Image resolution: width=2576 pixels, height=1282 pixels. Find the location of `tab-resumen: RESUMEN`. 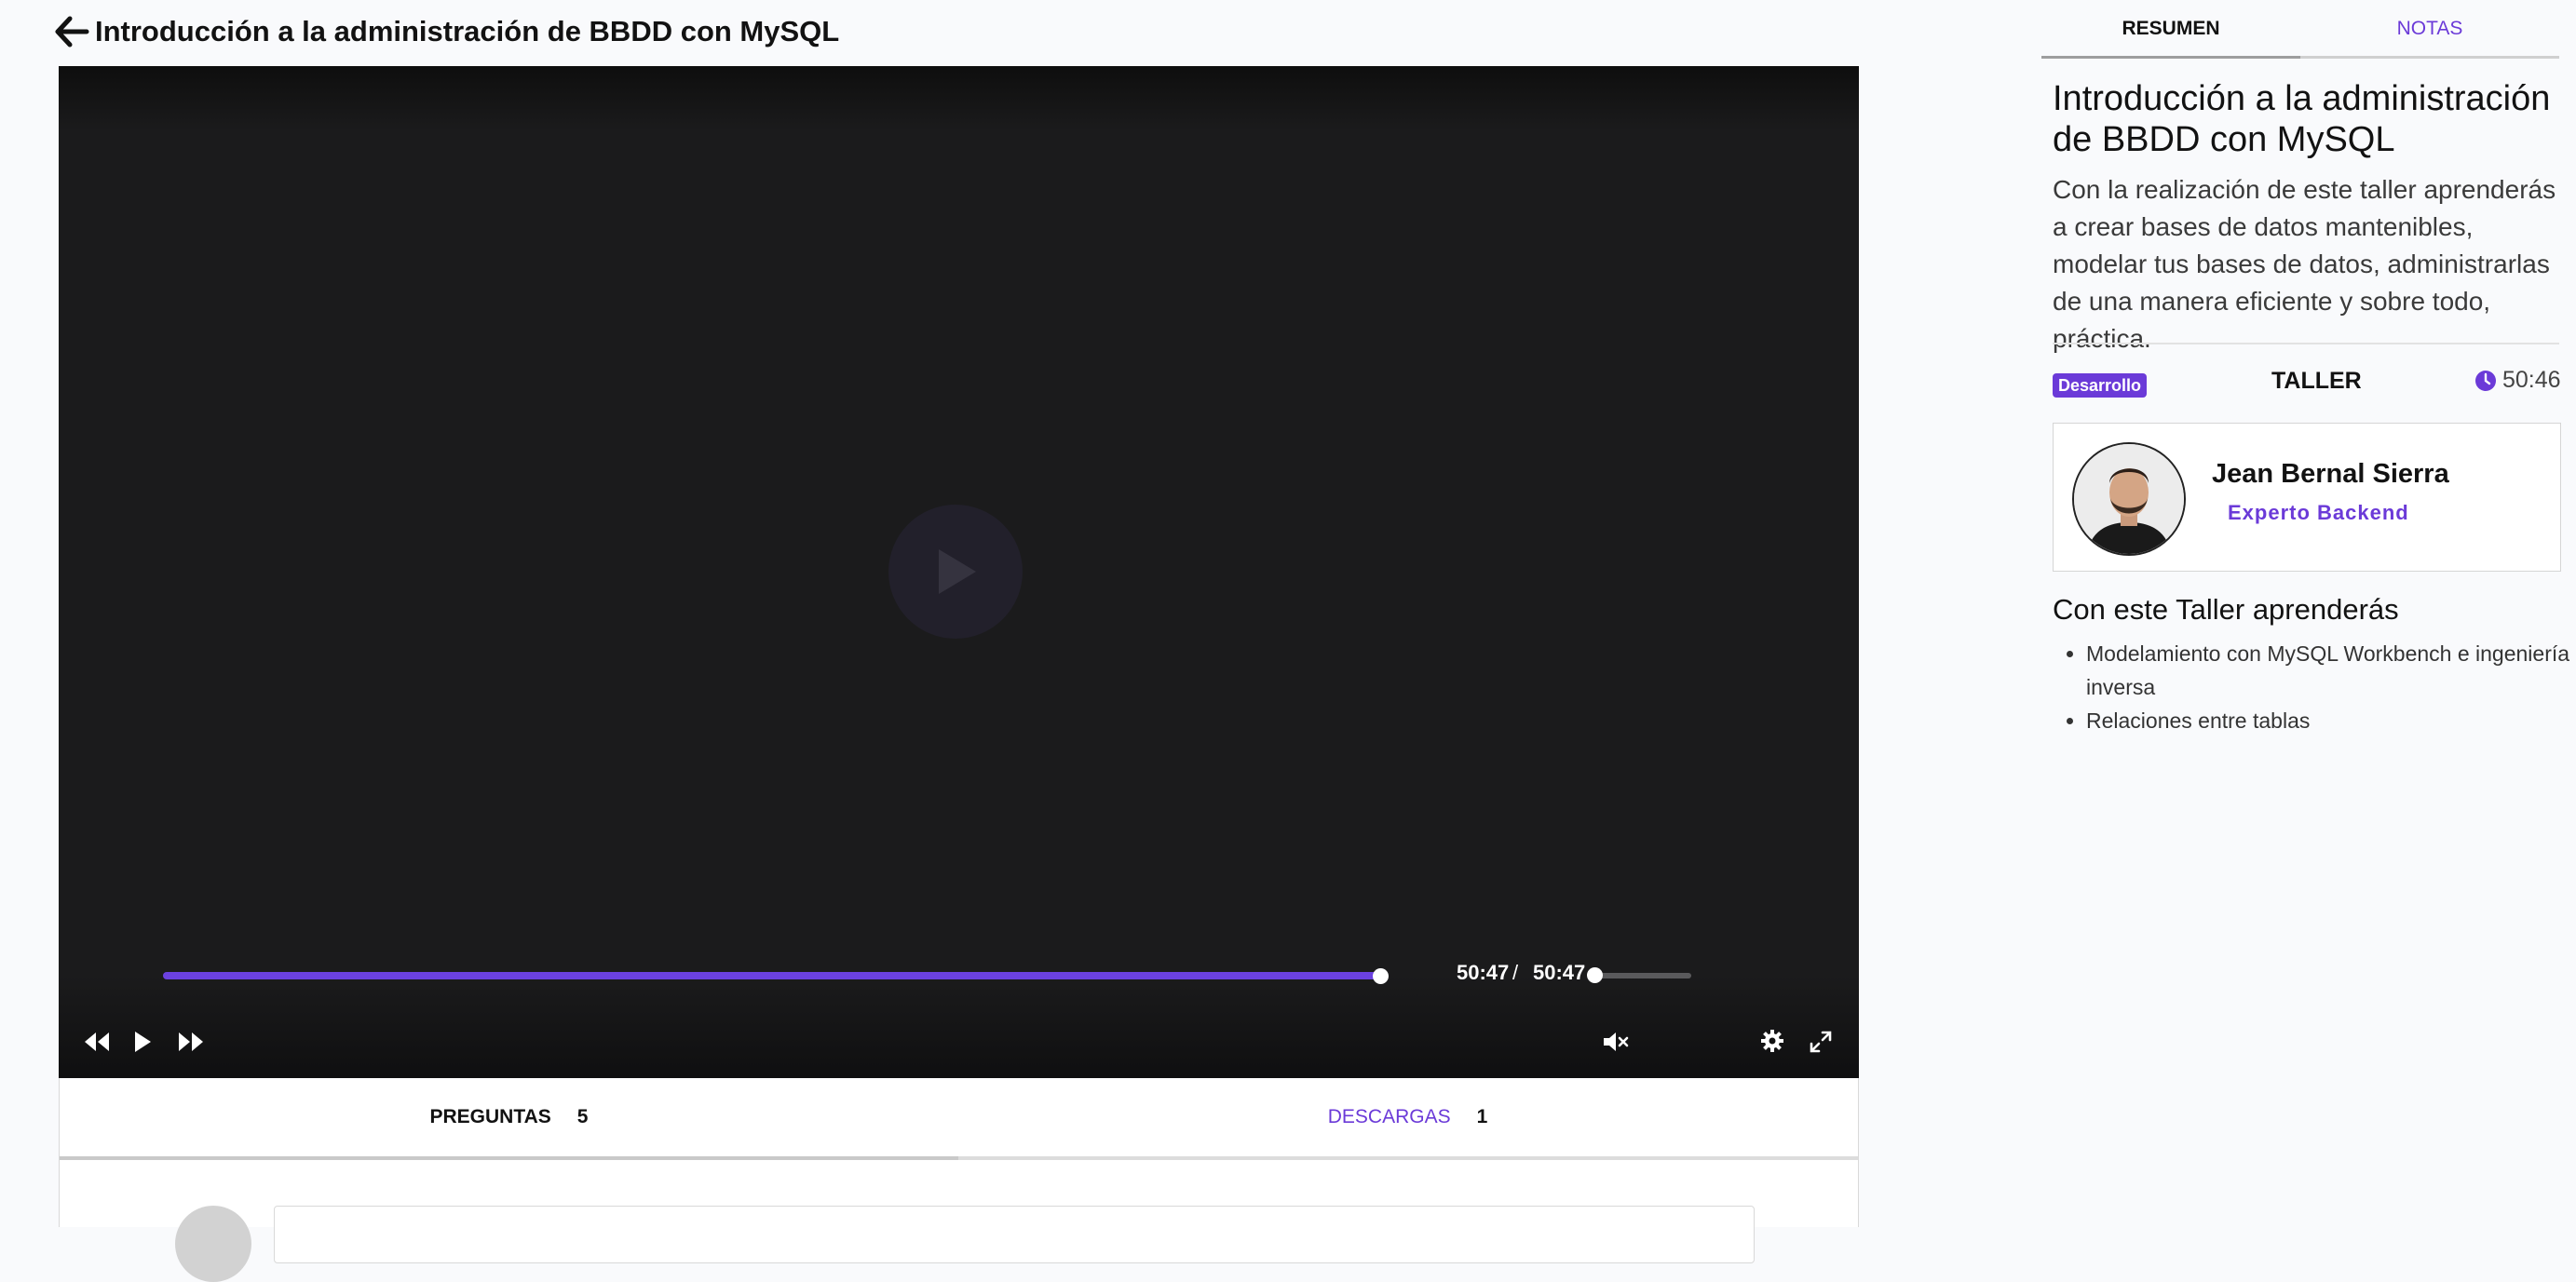

tab-resumen: RESUMEN is located at coordinates (2170, 29).